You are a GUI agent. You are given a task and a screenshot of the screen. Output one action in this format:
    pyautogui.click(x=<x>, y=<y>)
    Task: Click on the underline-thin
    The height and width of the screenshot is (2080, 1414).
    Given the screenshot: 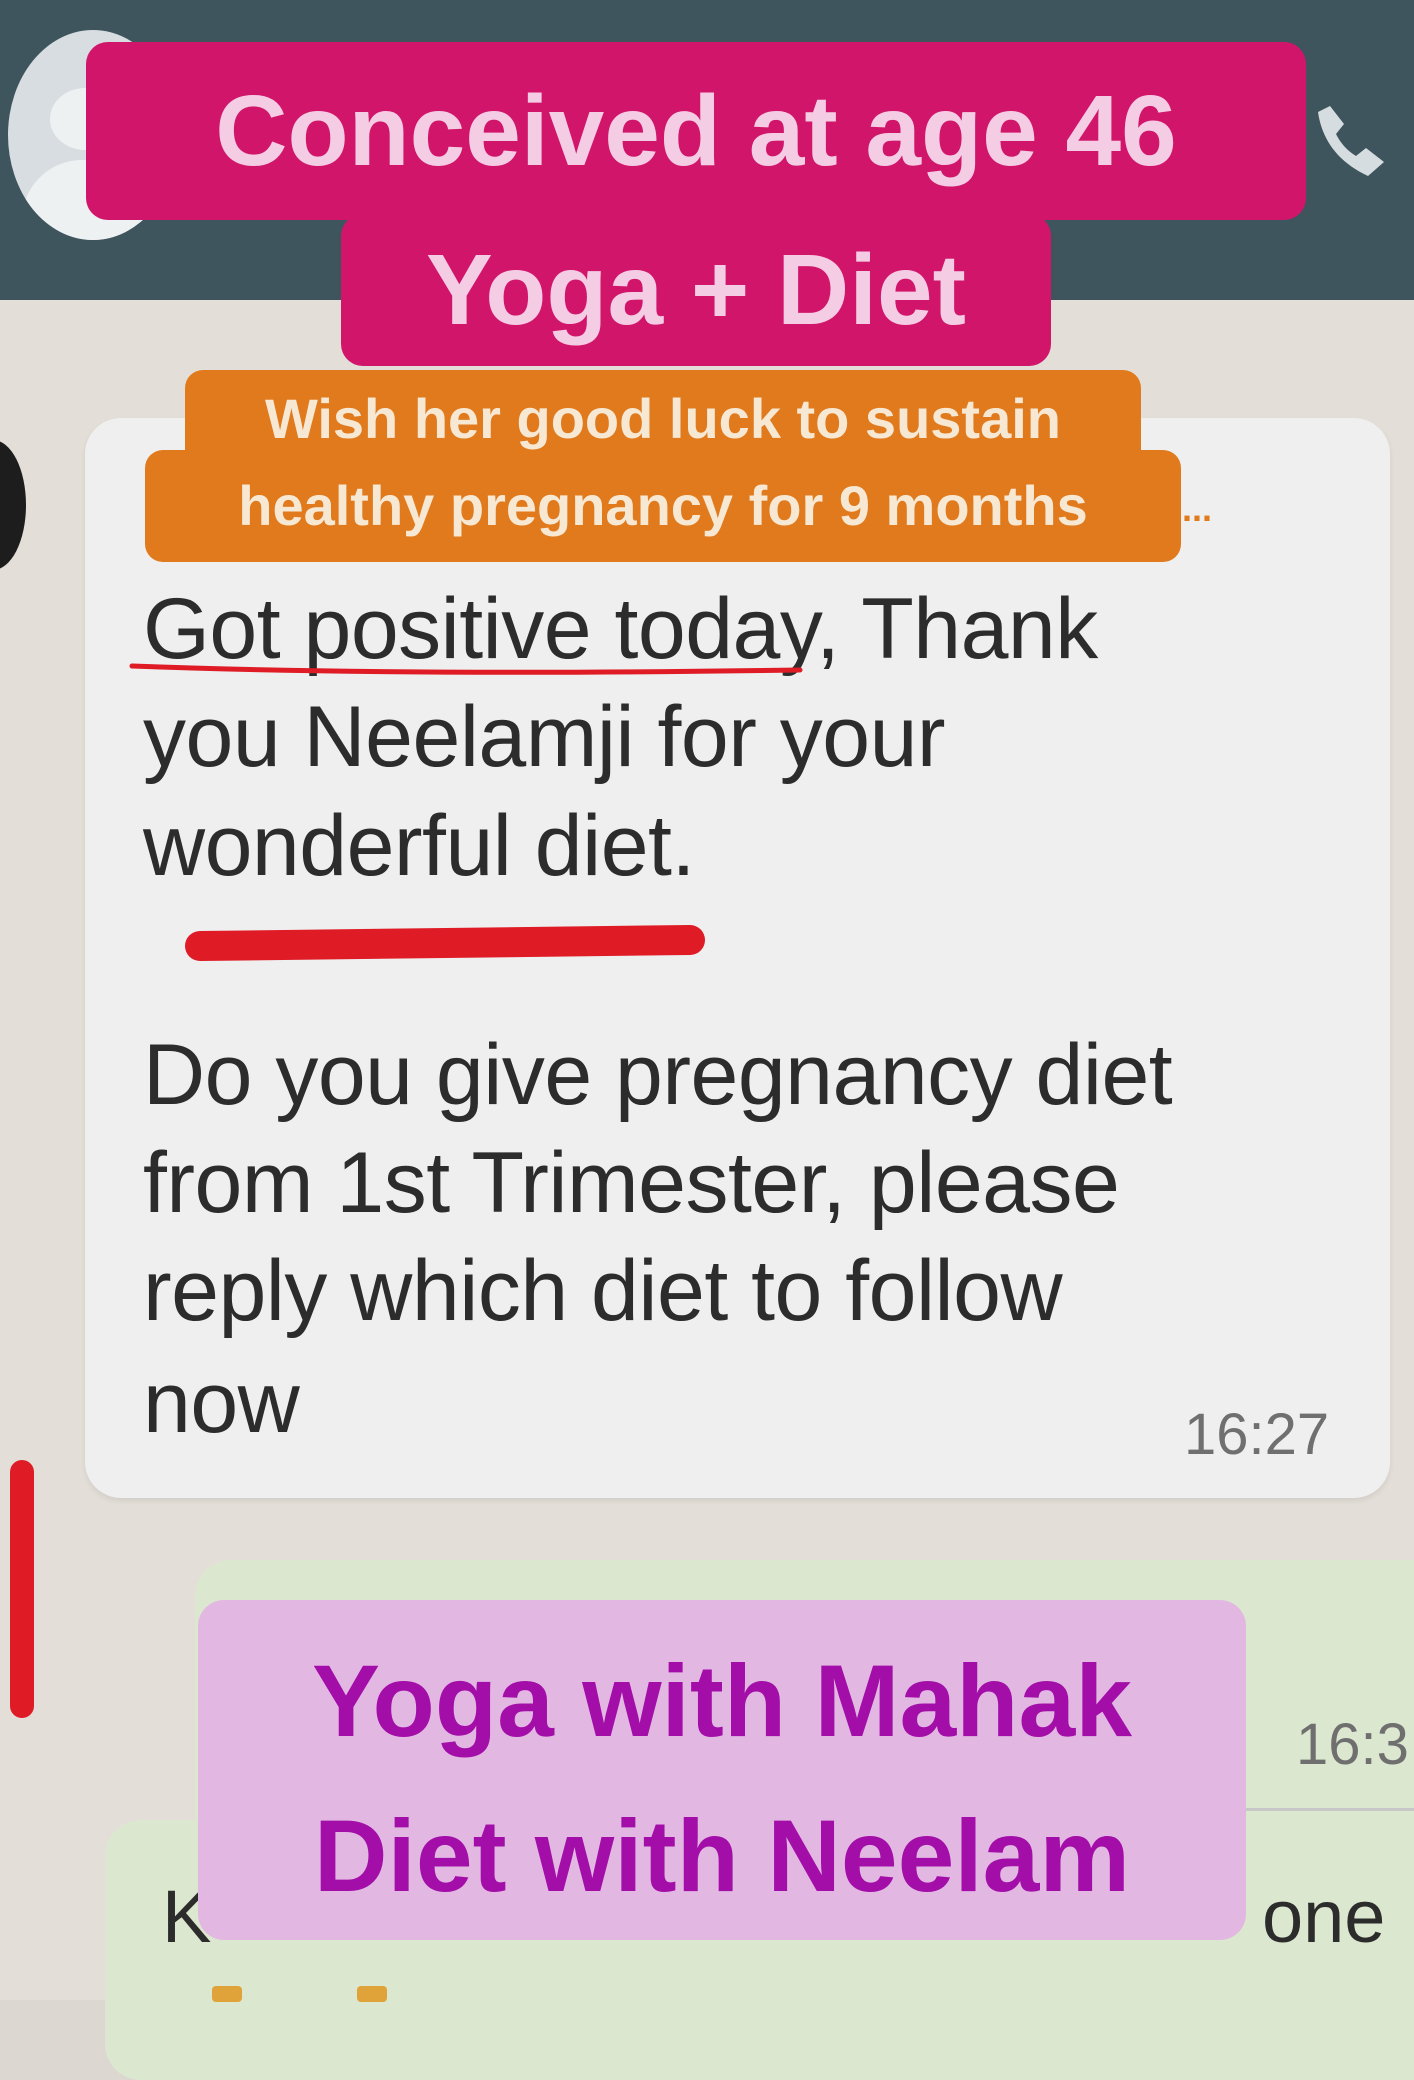 What is the action you would take?
    pyautogui.click(x=466, y=669)
    